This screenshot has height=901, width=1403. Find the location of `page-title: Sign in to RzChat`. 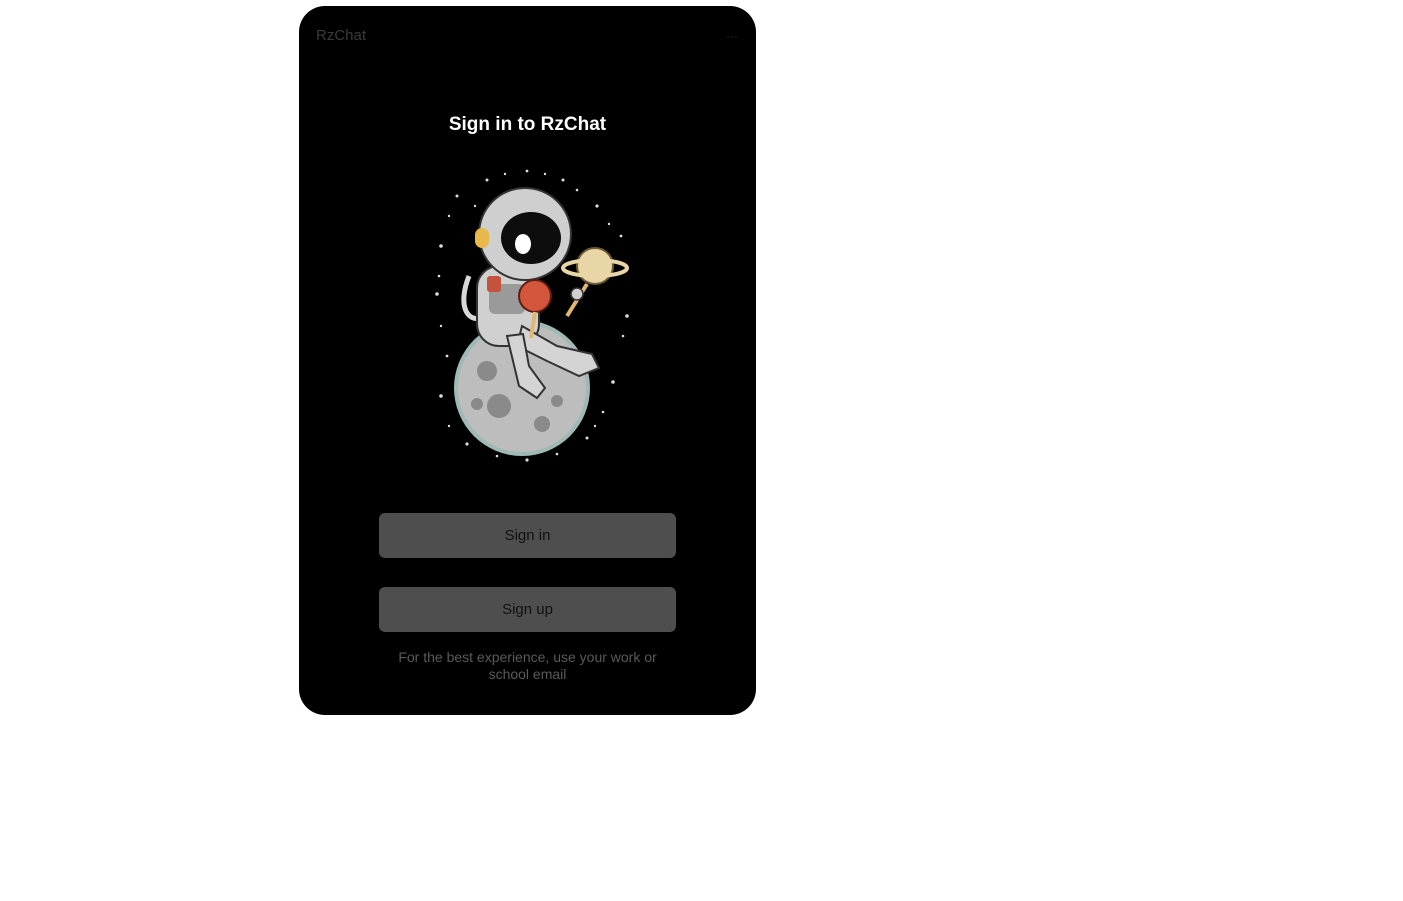

page-title: Sign in to RzChat is located at coordinates (527, 124).